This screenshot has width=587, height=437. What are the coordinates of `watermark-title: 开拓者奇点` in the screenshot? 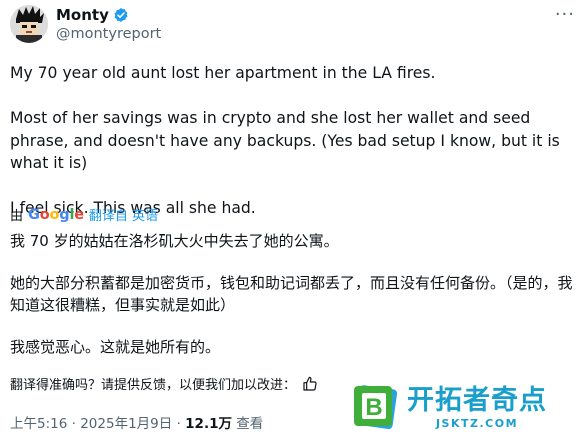 It's located at (477, 400).